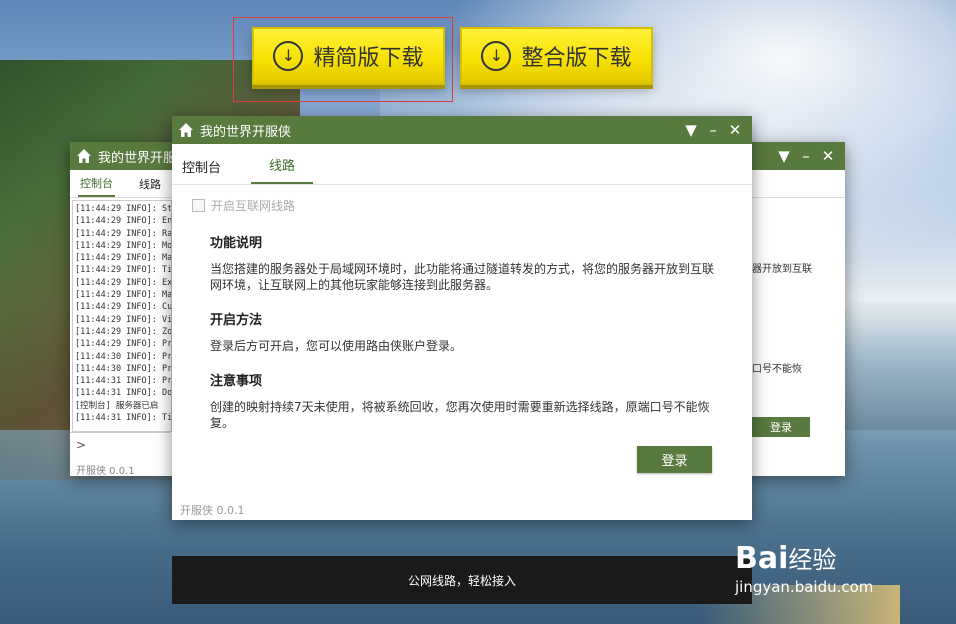  What do you see at coordinates (150, 184) in the screenshot?
I see `back-tab-route: 线路` at bounding box center [150, 184].